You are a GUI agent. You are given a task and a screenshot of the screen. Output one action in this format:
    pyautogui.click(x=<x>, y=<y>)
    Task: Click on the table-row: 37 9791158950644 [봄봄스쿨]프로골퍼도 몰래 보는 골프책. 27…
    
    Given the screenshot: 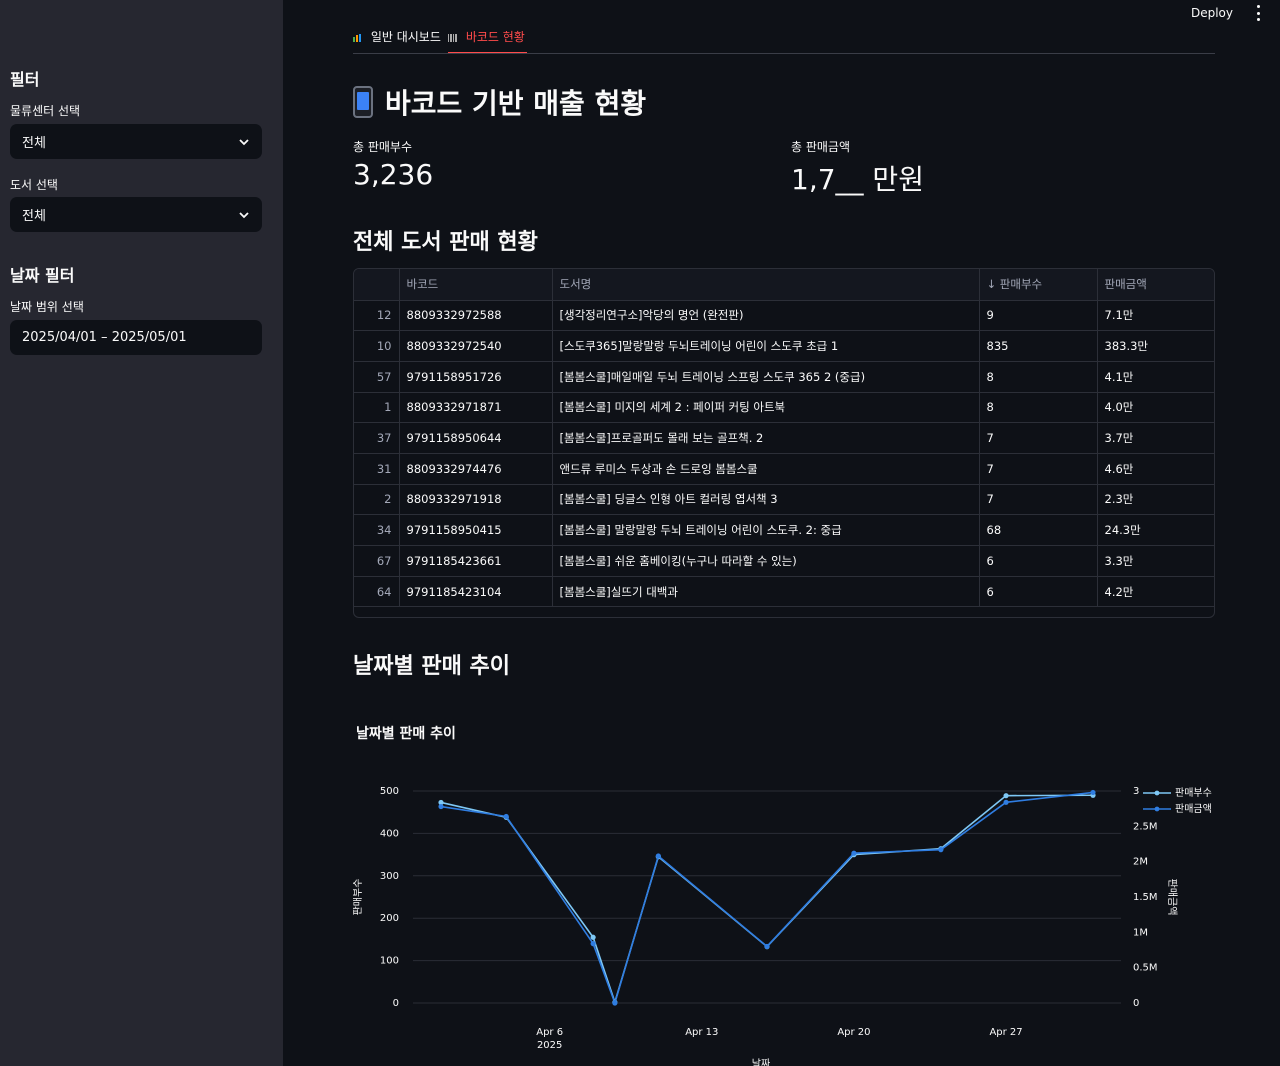 What is the action you would take?
    pyautogui.click(x=784, y=438)
    